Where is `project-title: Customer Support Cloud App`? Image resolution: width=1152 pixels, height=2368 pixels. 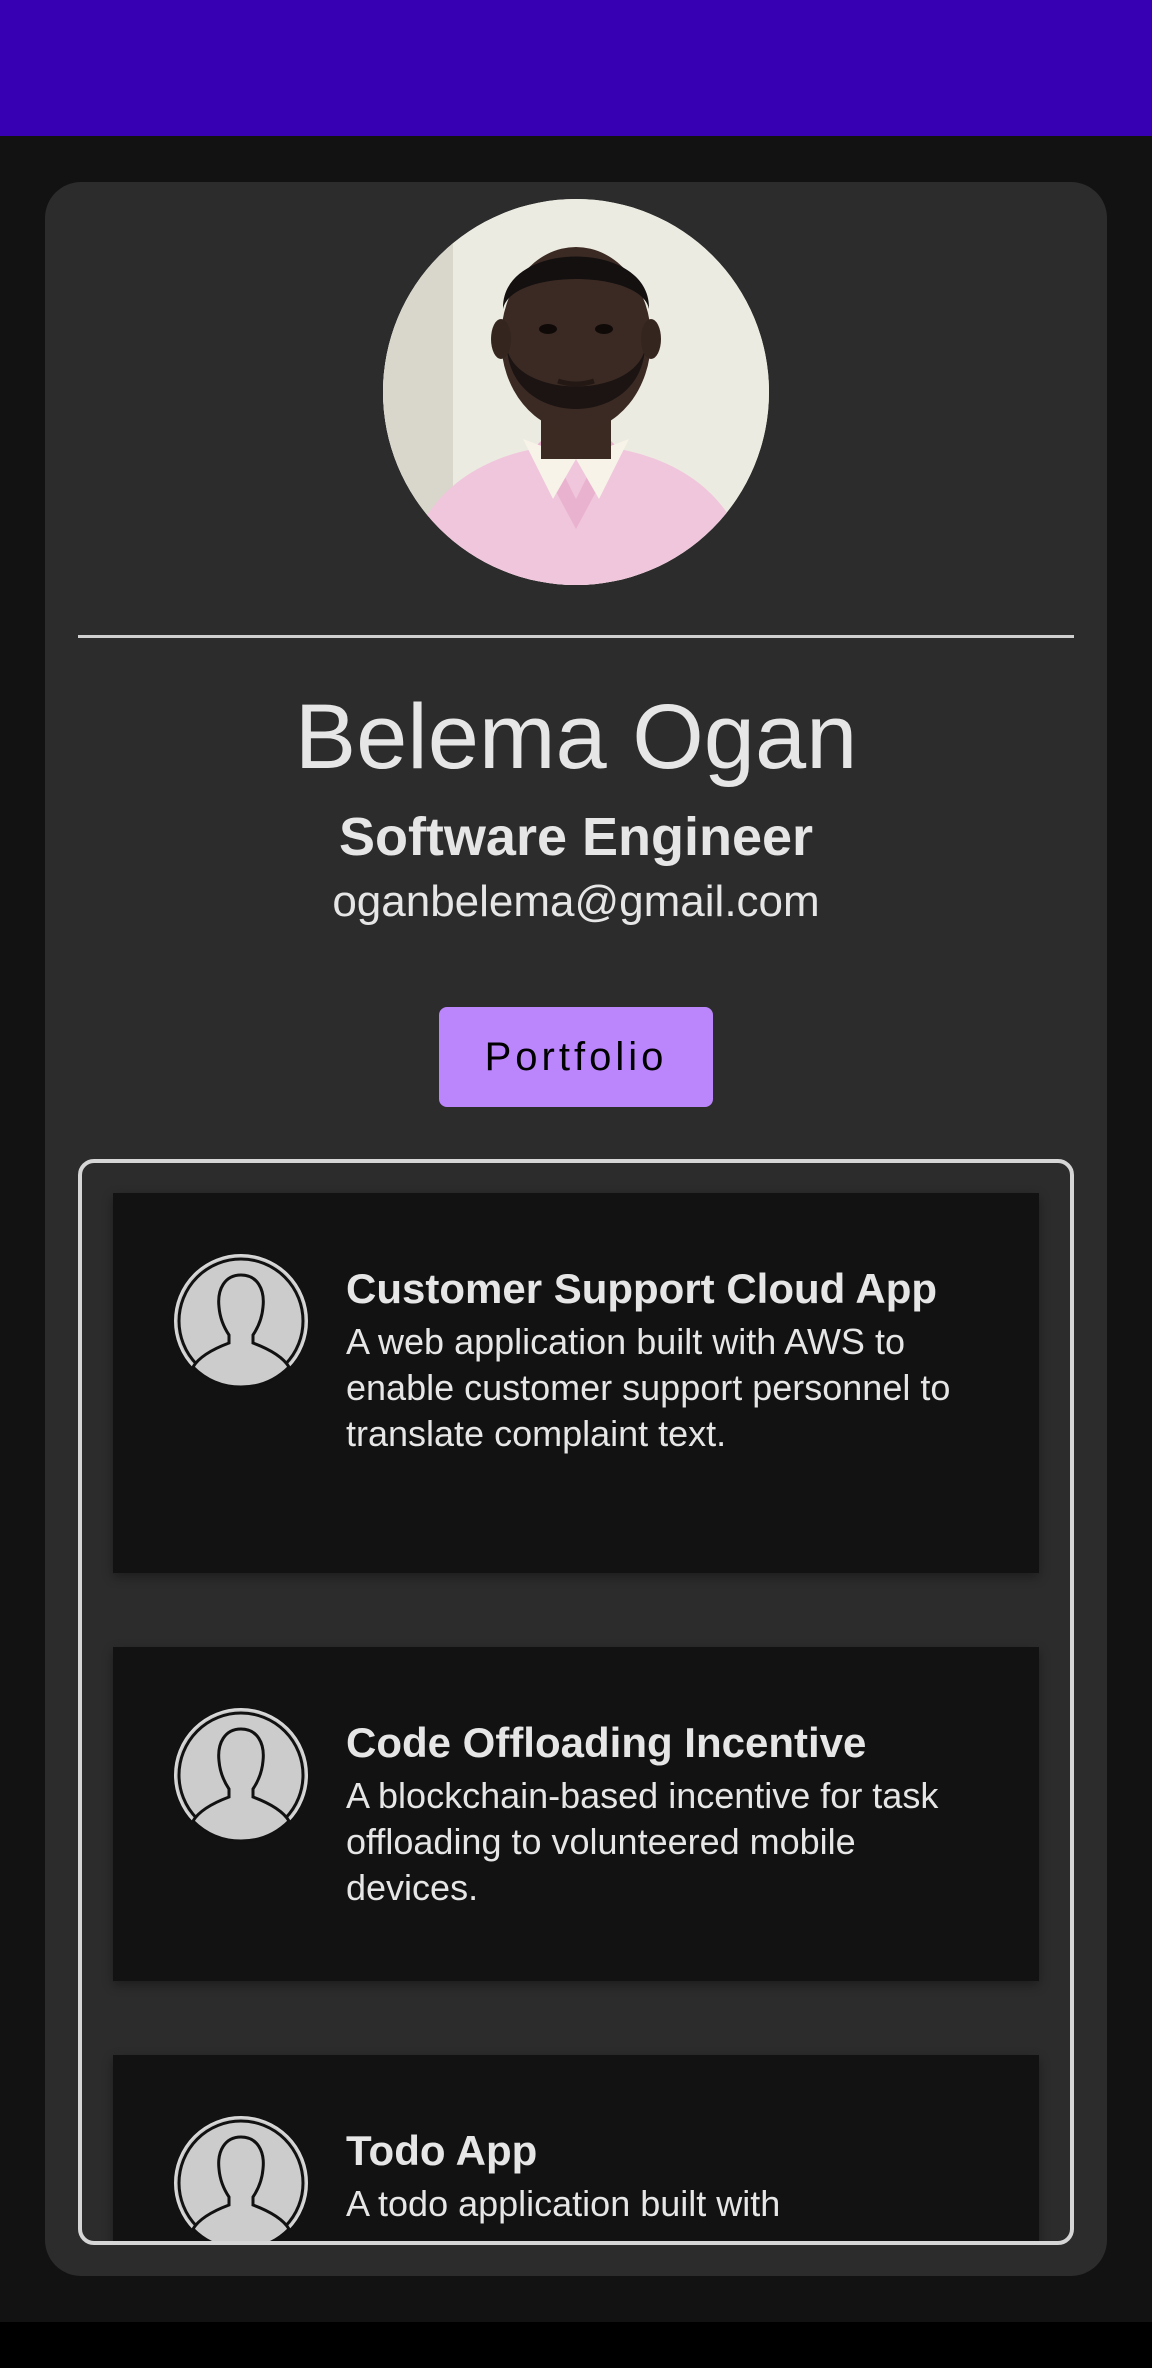 project-title: Customer Support Cloud App is located at coordinates (642, 1288).